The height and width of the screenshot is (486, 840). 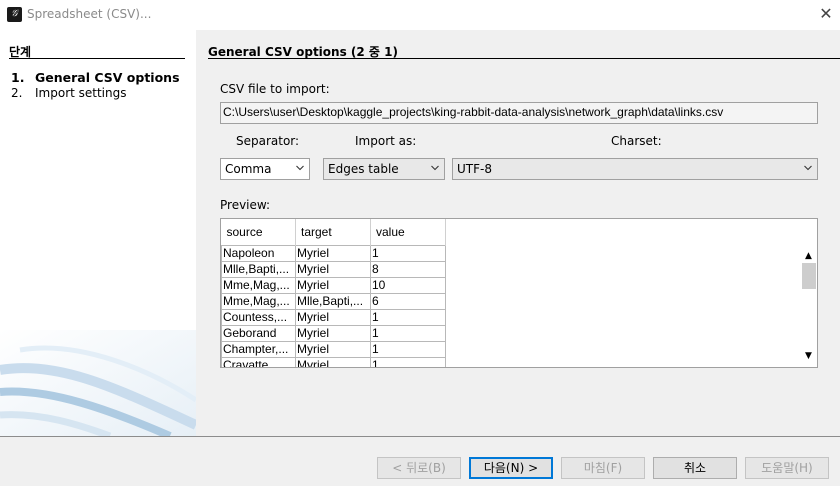 What do you see at coordinates (14, 14) in the screenshot?
I see `app-icon: 𝒢` at bounding box center [14, 14].